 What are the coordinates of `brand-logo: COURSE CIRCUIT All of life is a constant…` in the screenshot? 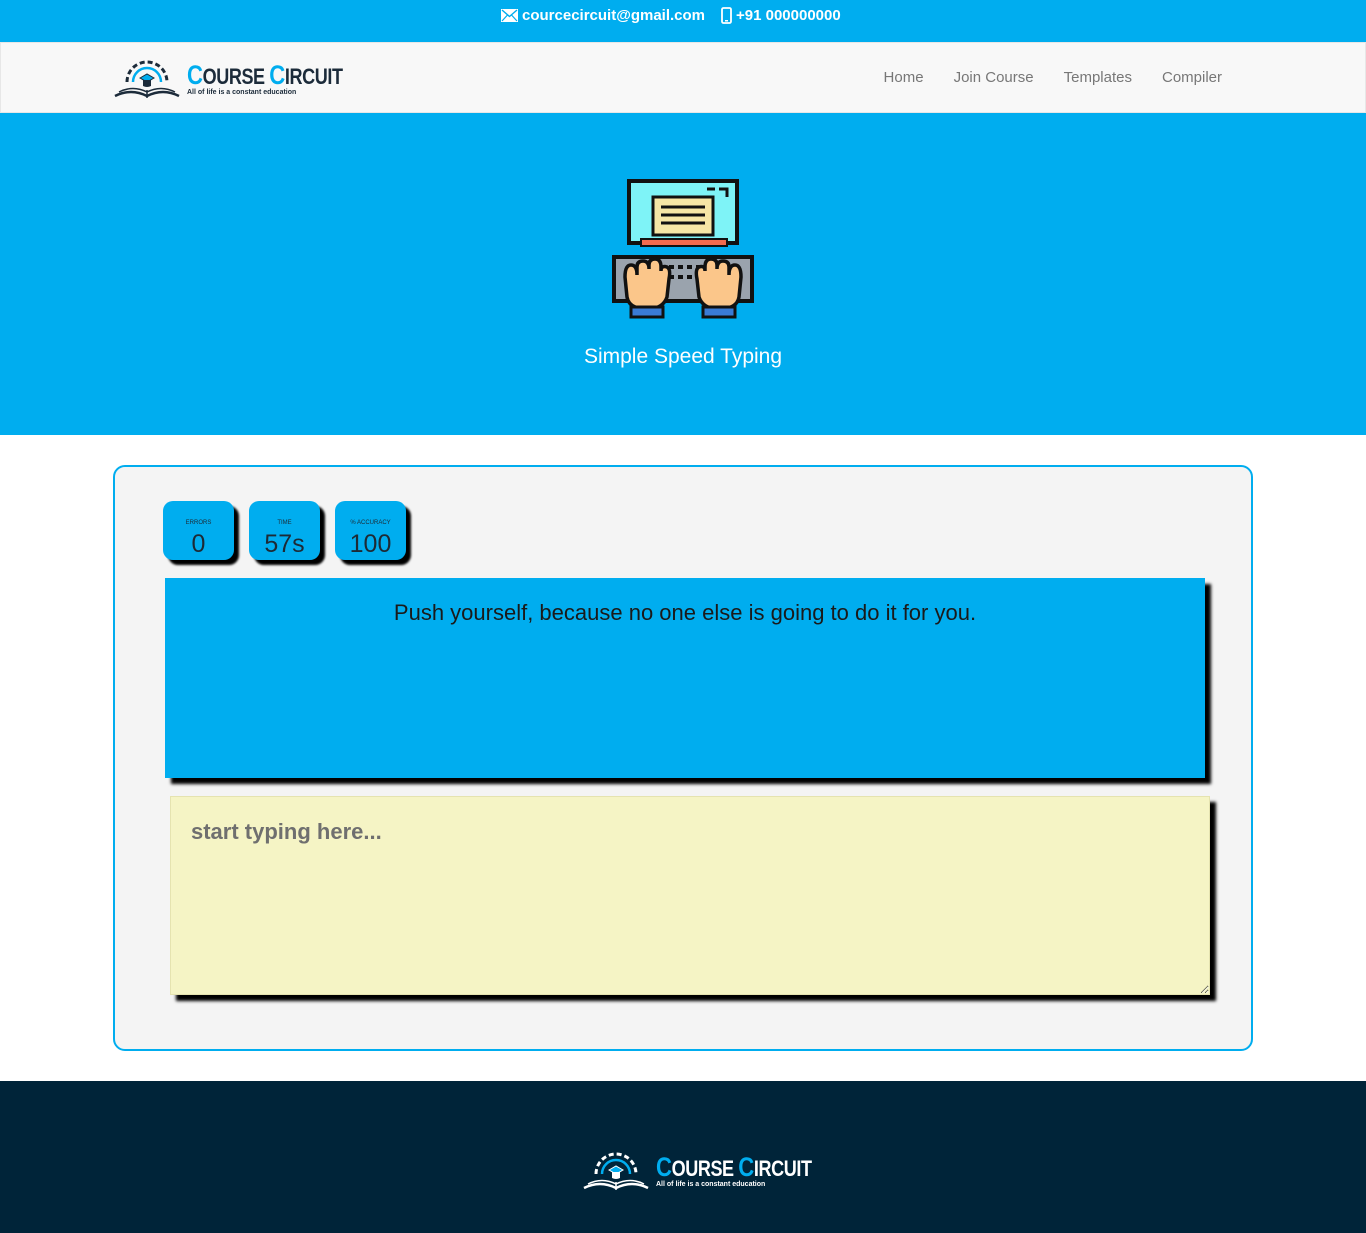 It's located at (228, 80).